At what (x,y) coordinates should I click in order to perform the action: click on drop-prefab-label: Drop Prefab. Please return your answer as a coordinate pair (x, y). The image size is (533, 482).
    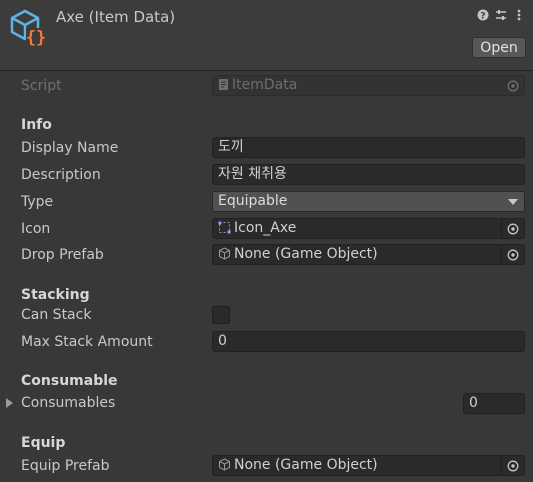
    Looking at the image, I should click on (62, 255).